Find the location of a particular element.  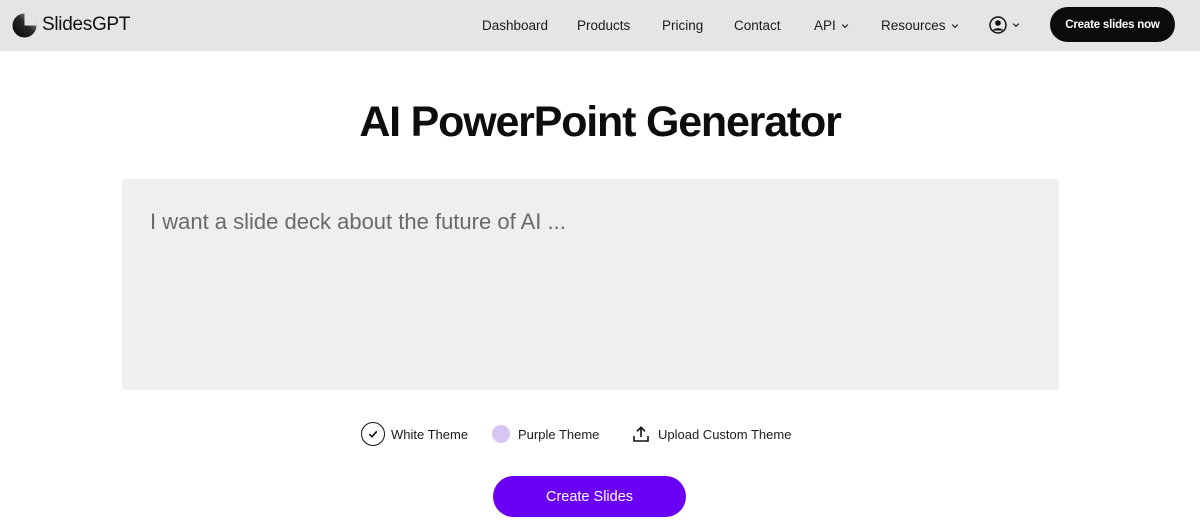

brand-logo: SlidesGPT is located at coordinates (71, 25).